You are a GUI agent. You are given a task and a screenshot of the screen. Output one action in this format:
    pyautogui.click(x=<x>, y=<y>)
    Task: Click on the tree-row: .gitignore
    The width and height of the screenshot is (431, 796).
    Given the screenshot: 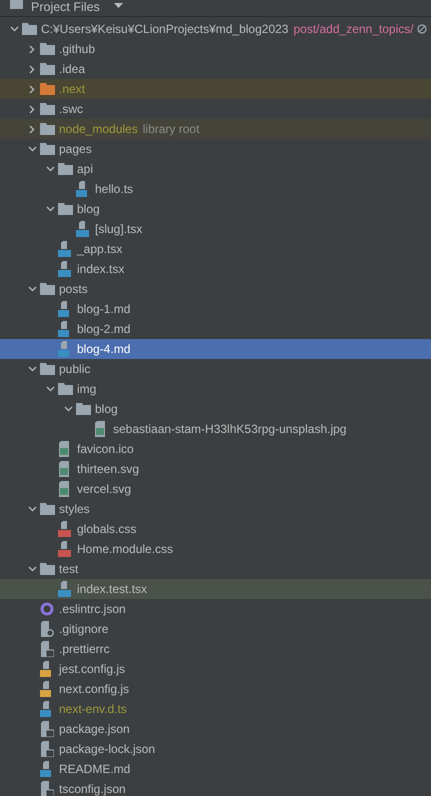 What is the action you would take?
    pyautogui.click(x=215, y=629)
    